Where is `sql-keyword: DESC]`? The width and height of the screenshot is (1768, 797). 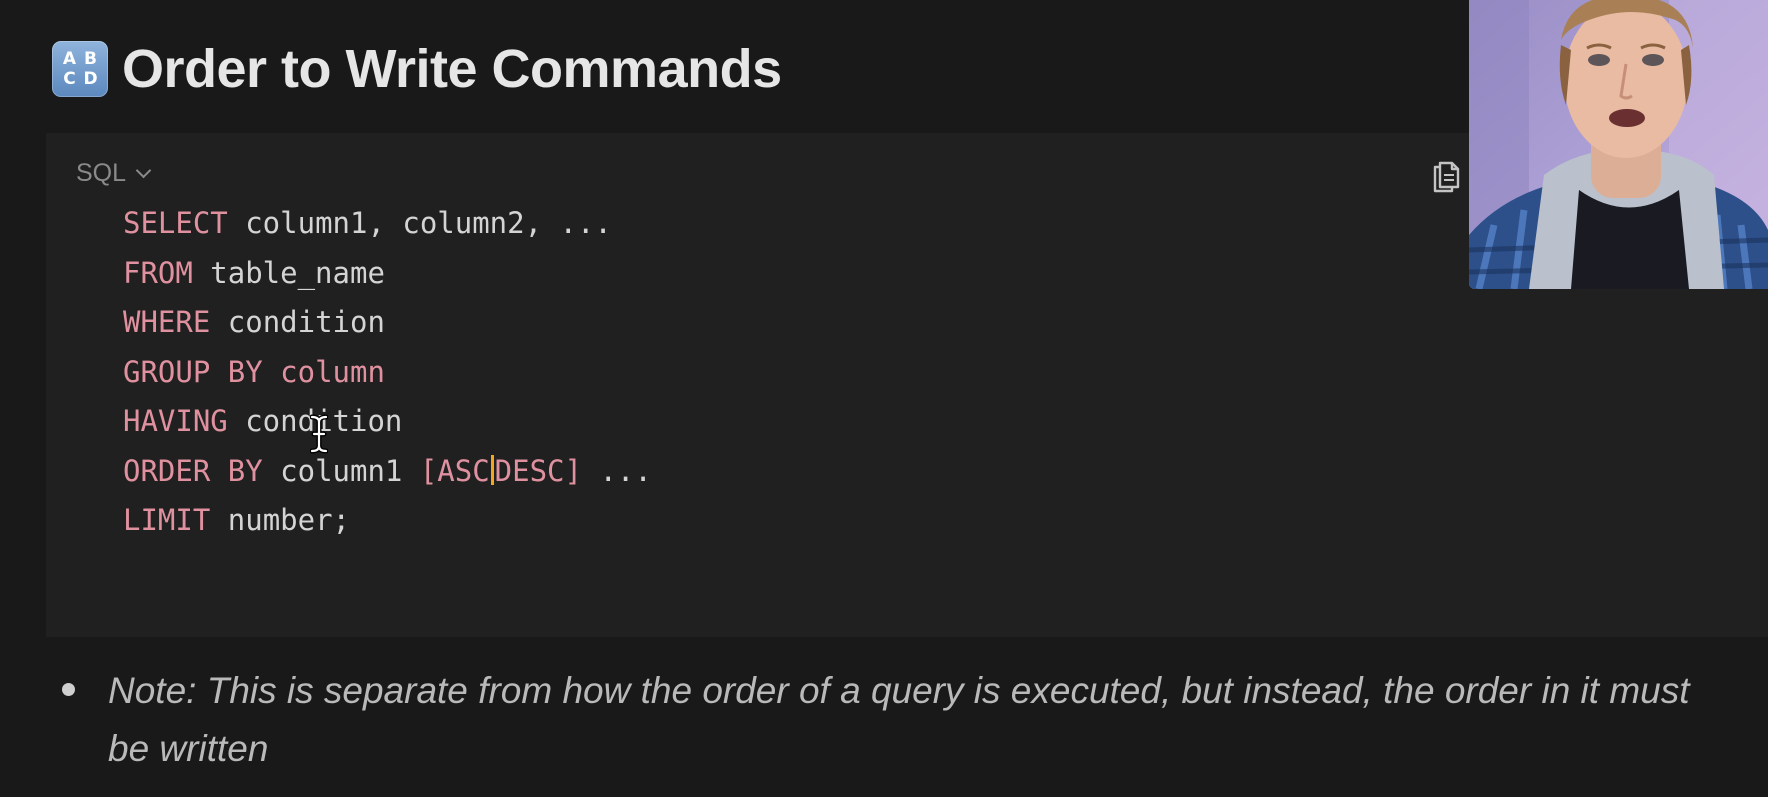 sql-keyword: DESC] is located at coordinates (538, 470).